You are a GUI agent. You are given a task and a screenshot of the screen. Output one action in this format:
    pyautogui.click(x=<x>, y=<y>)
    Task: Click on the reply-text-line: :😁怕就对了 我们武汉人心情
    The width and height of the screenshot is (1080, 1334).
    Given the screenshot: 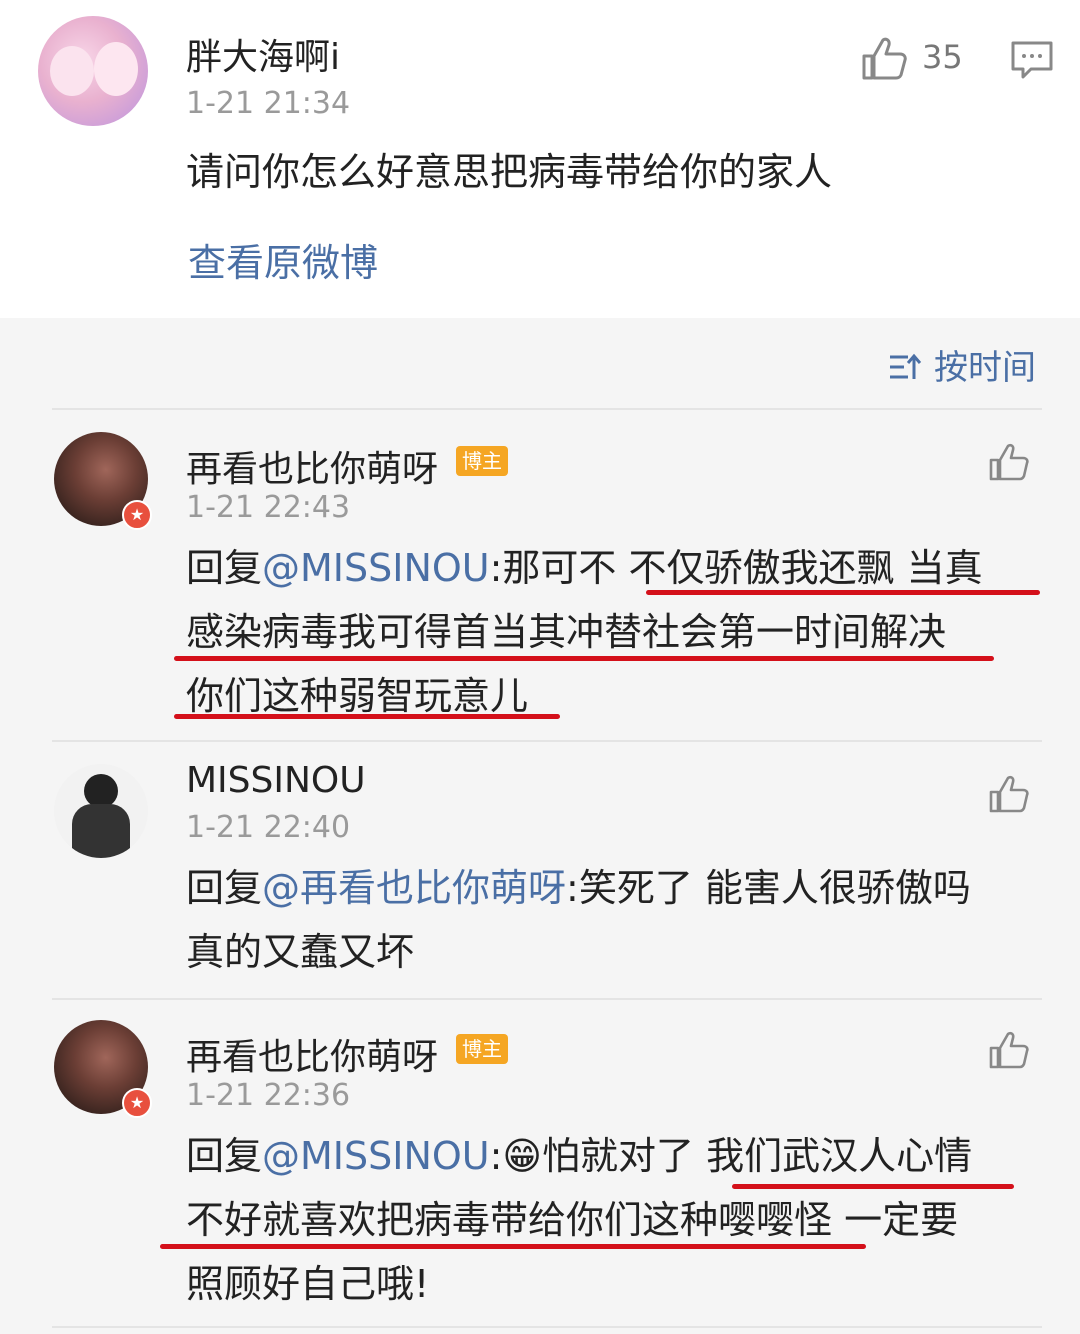 What is the action you would take?
    pyautogui.click(x=731, y=1156)
    